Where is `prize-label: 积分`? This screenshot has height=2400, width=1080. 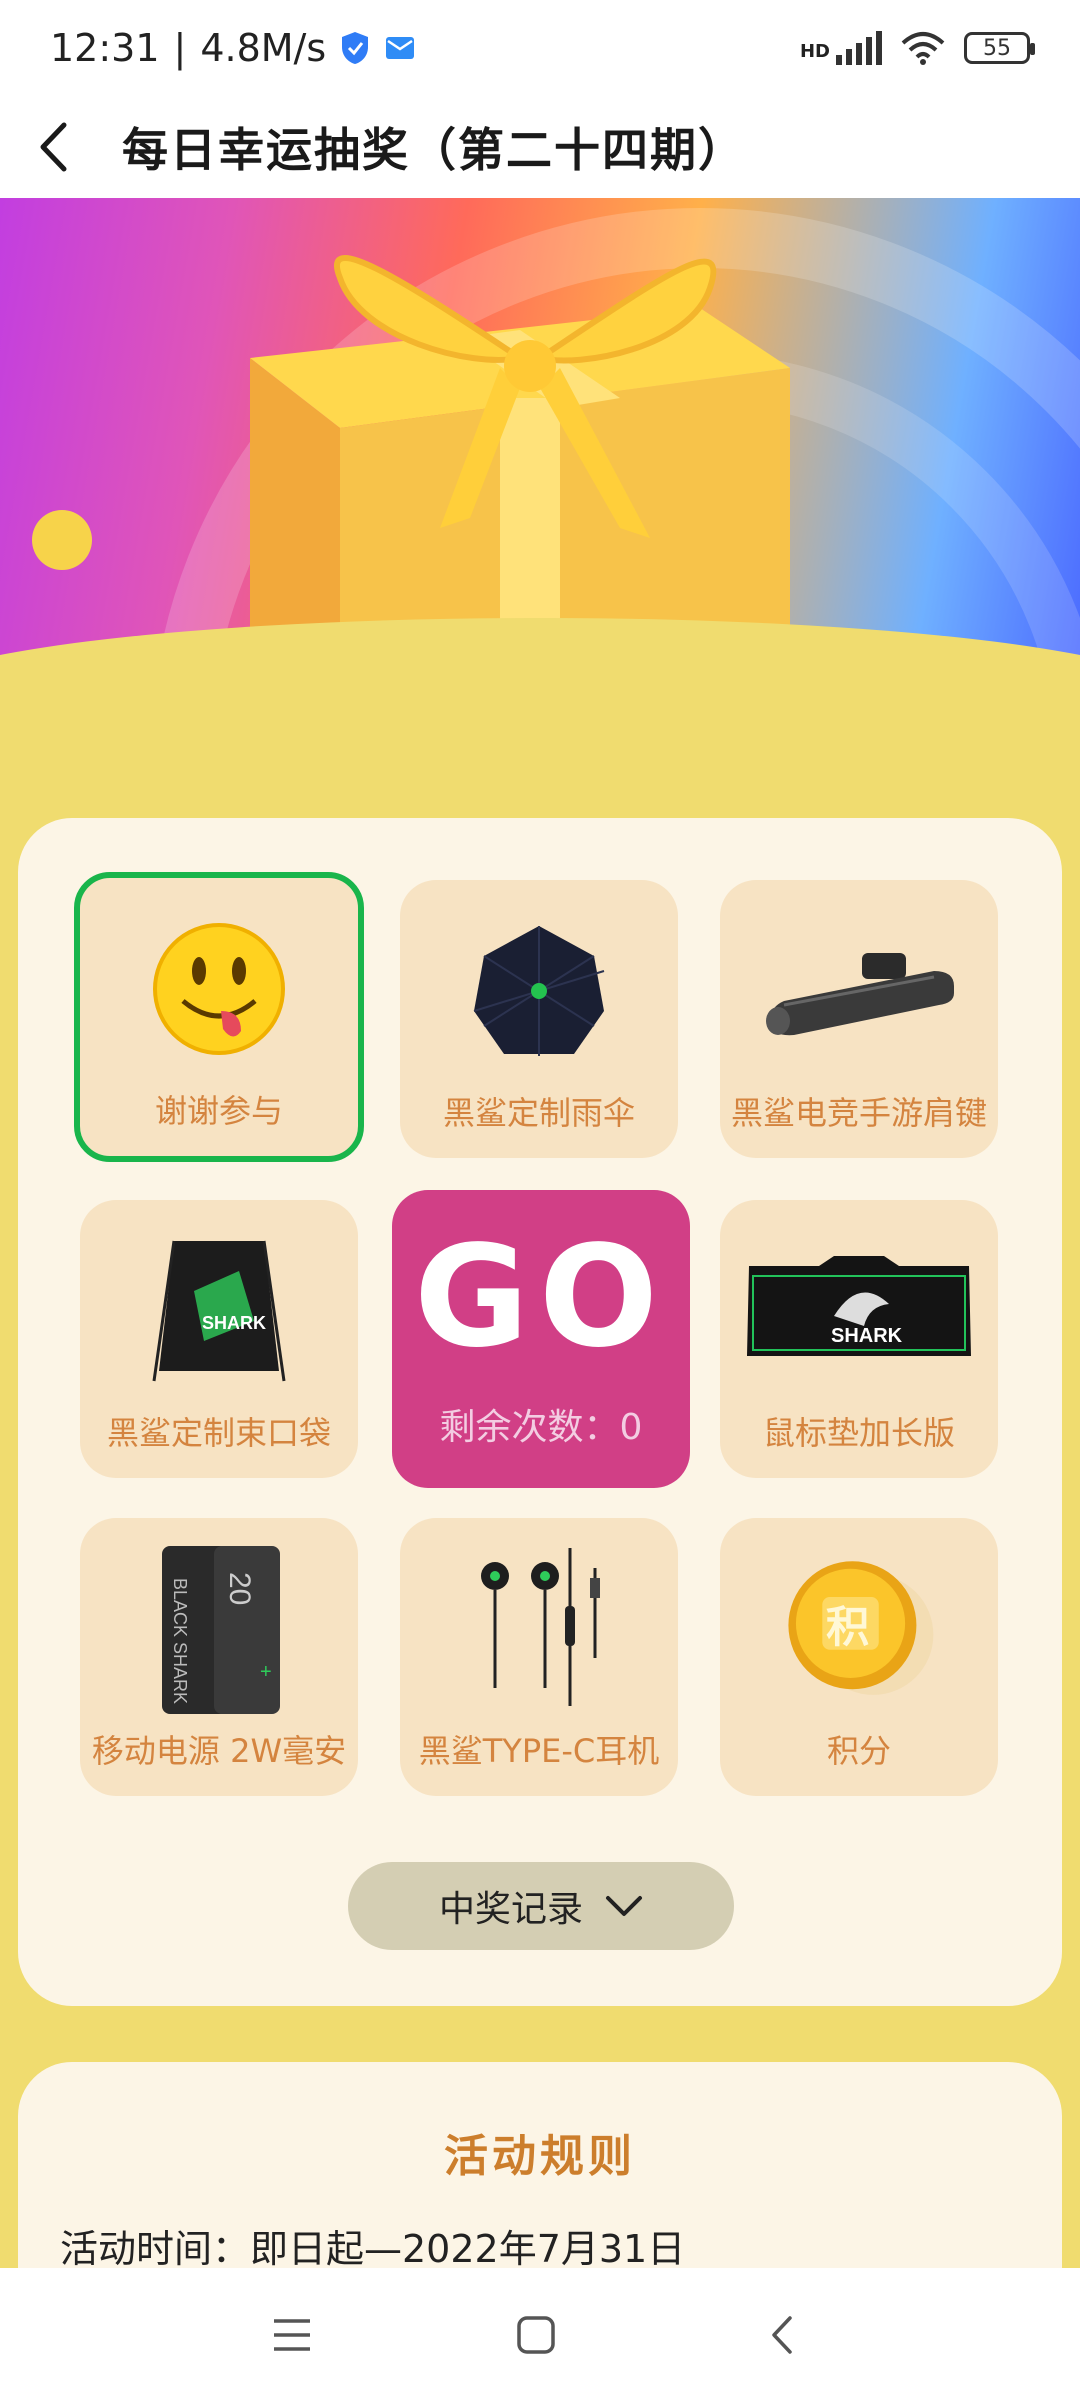 prize-label: 积分 is located at coordinates (858, 1751).